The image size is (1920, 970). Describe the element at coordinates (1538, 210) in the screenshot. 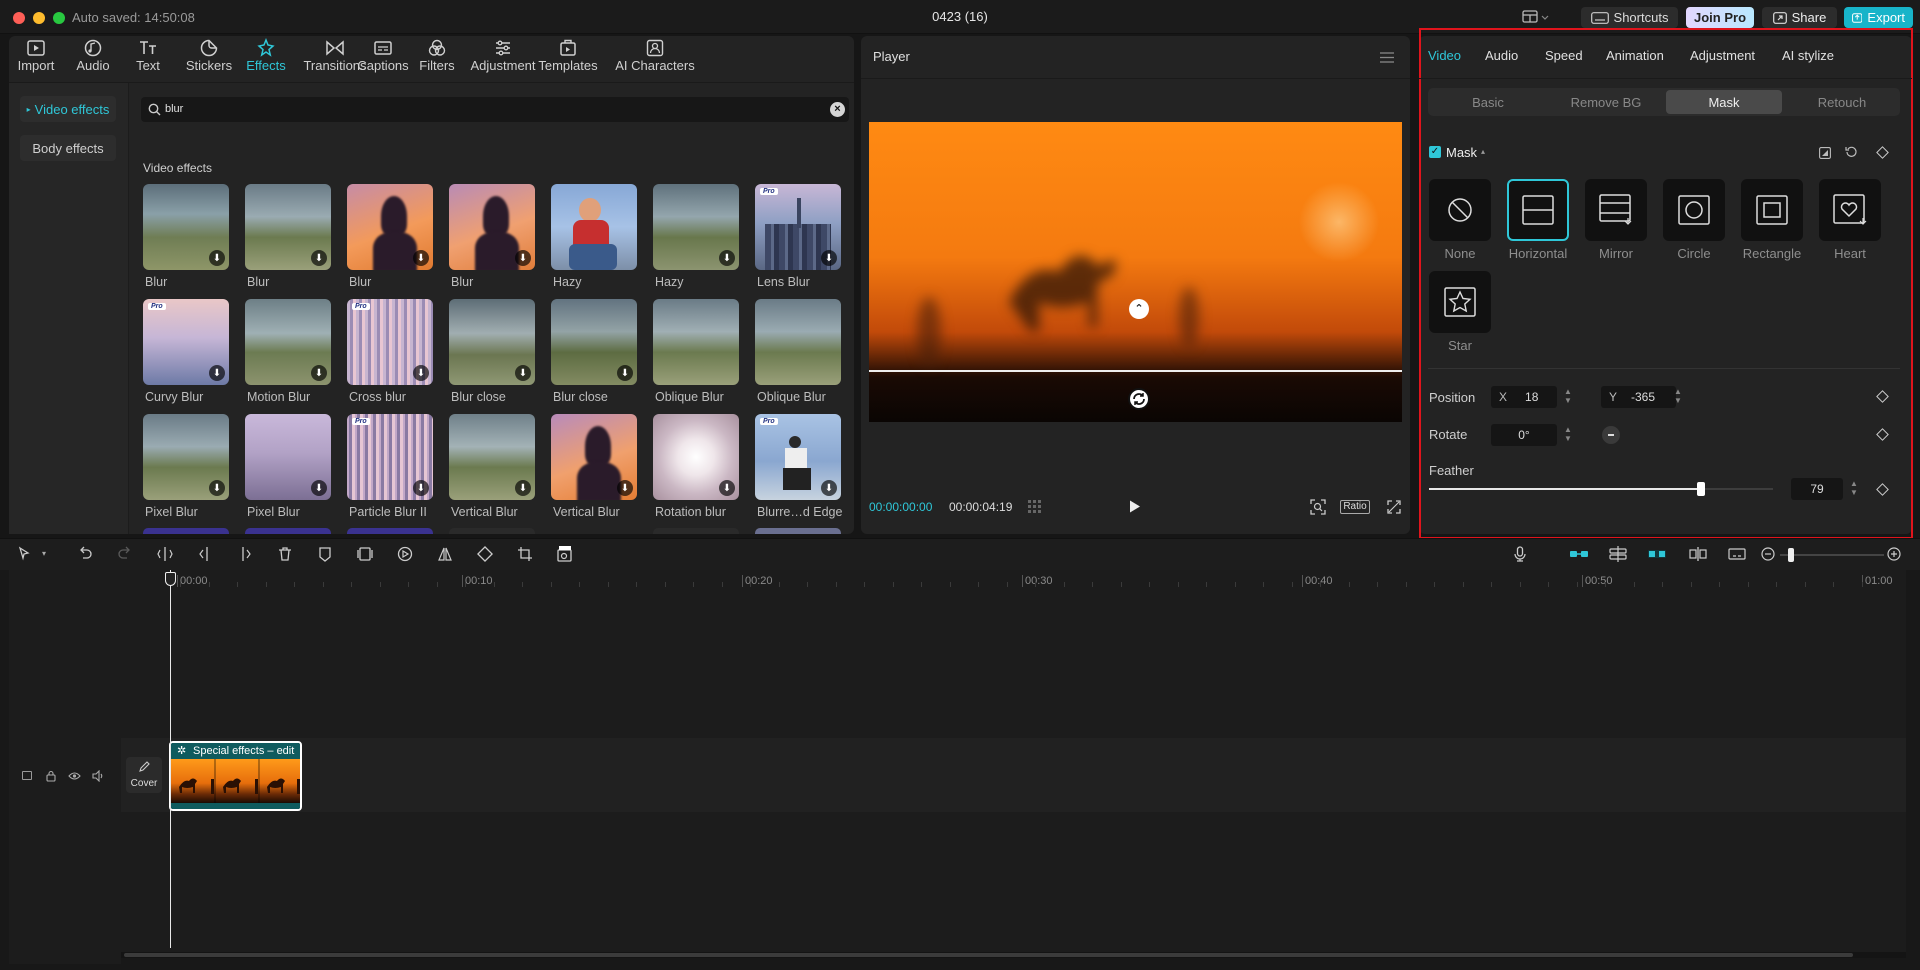

I see `mask-option-horizontal` at that location.